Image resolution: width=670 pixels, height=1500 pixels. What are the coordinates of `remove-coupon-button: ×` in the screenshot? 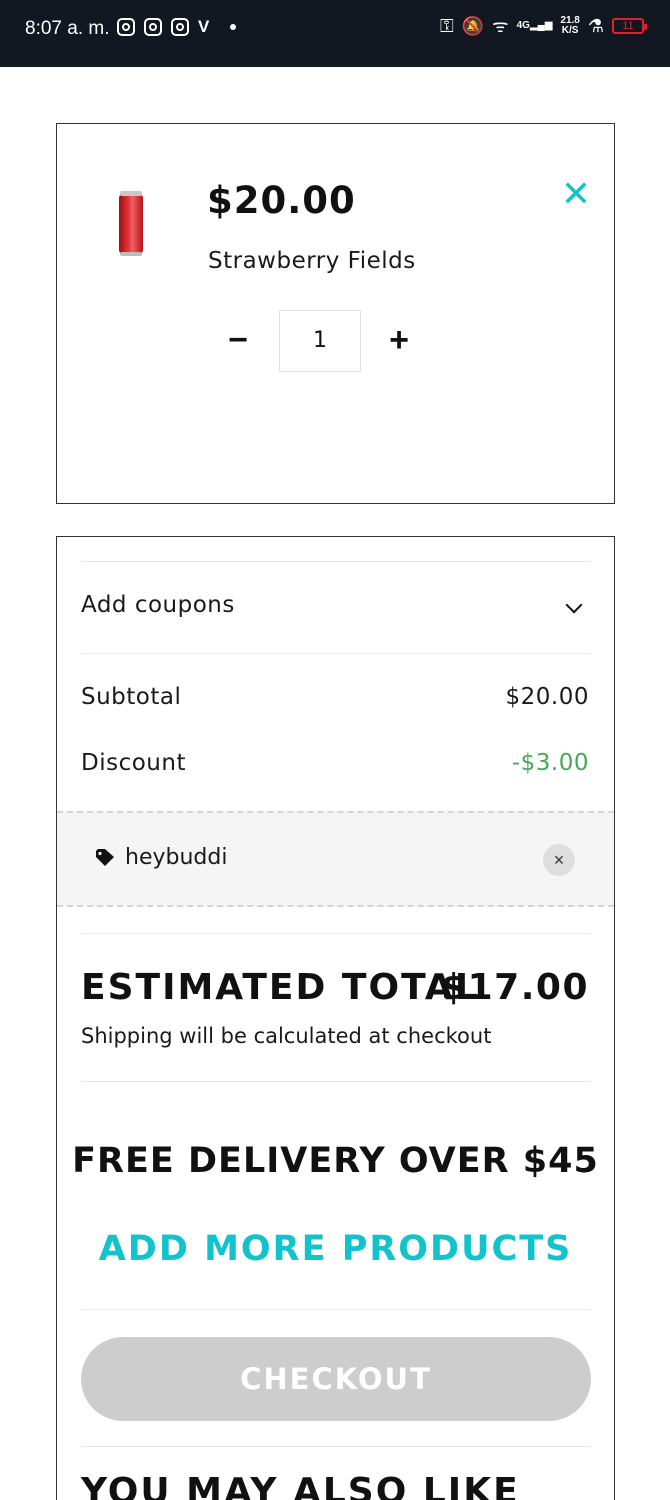 It's located at (559, 860).